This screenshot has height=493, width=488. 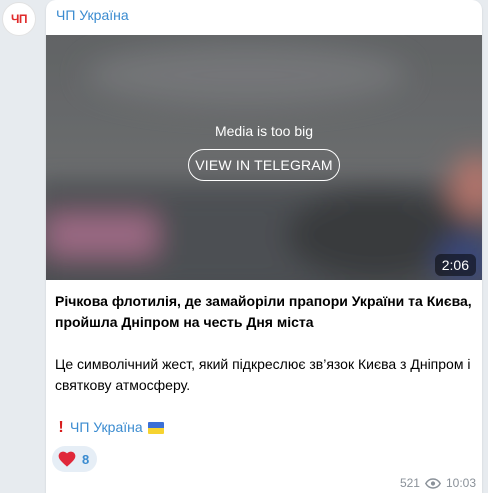 I want to click on video-duration-badge: 2:06, so click(x=455, y=265).